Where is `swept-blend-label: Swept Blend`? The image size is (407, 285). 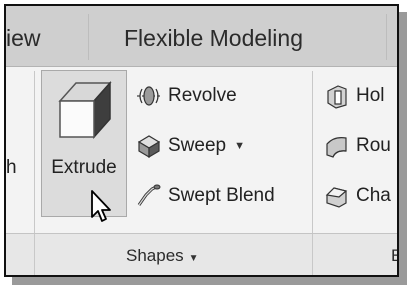
swept-blend-label: Swept Blend is located at coordinates (221, 195).